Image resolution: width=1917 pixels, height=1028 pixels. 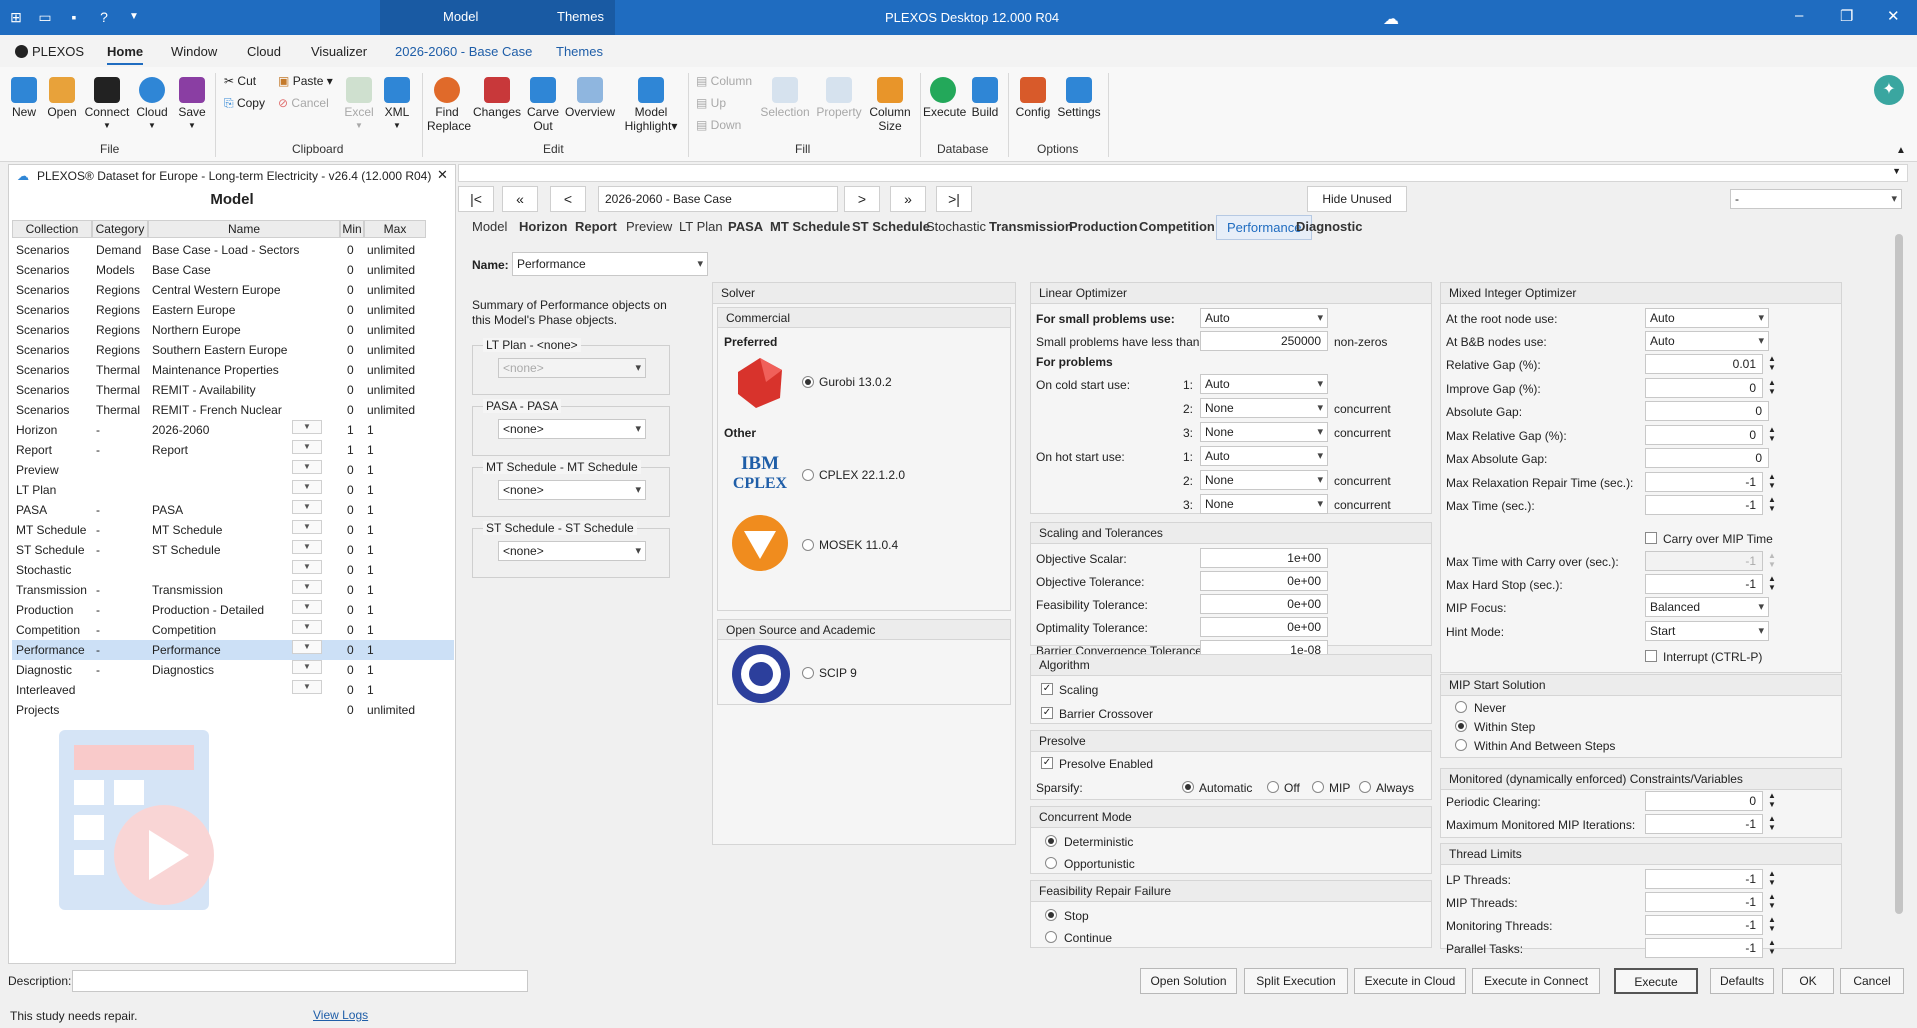 What do you see at coordinates (1772, 561) in the screenshot?
I see `carry-time-spinner: ▲ ▼` at bounding box center [1772, 561].